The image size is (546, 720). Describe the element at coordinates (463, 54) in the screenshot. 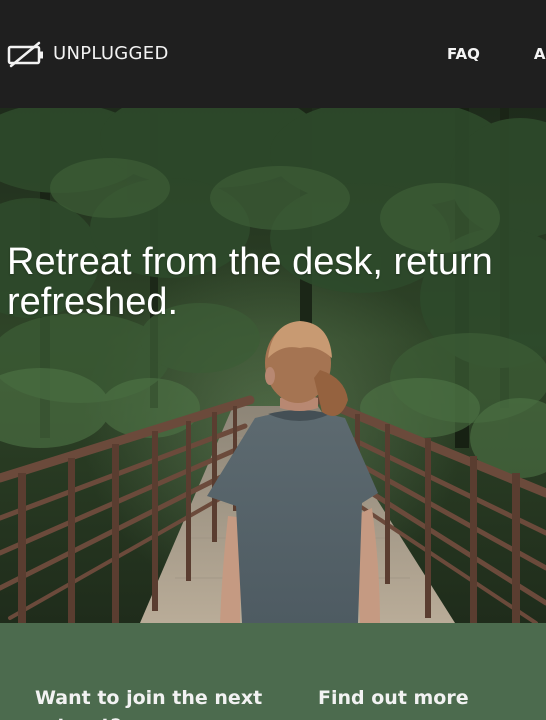

I see `nav-link-faq: FAQ` at that location.